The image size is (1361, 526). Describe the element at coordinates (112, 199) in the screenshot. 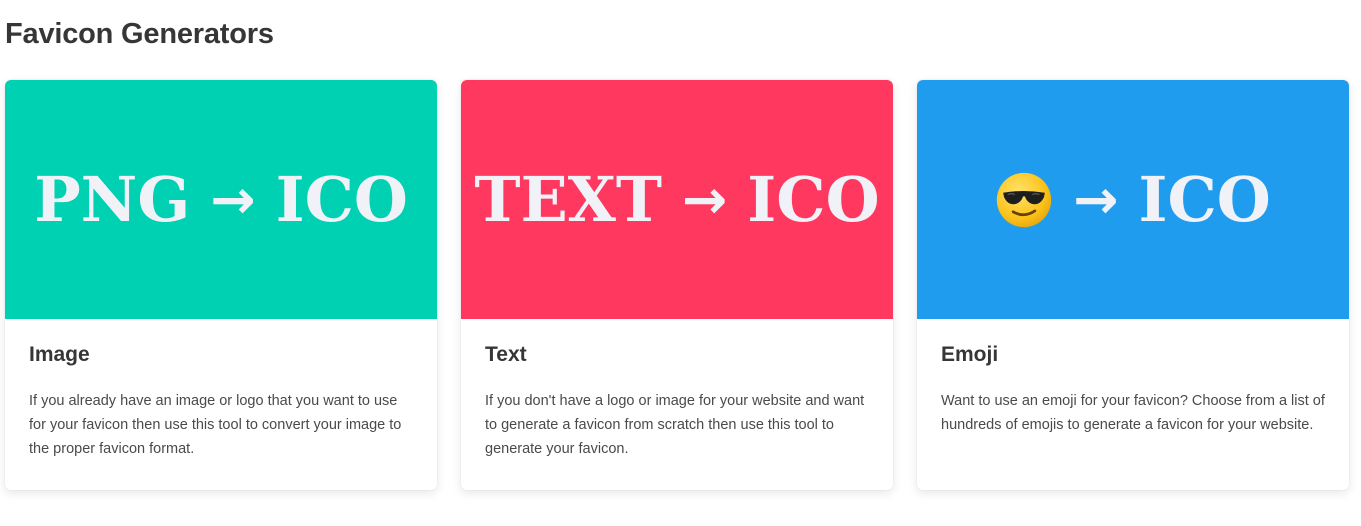

I see `banner-from-text: PNG` at that location.